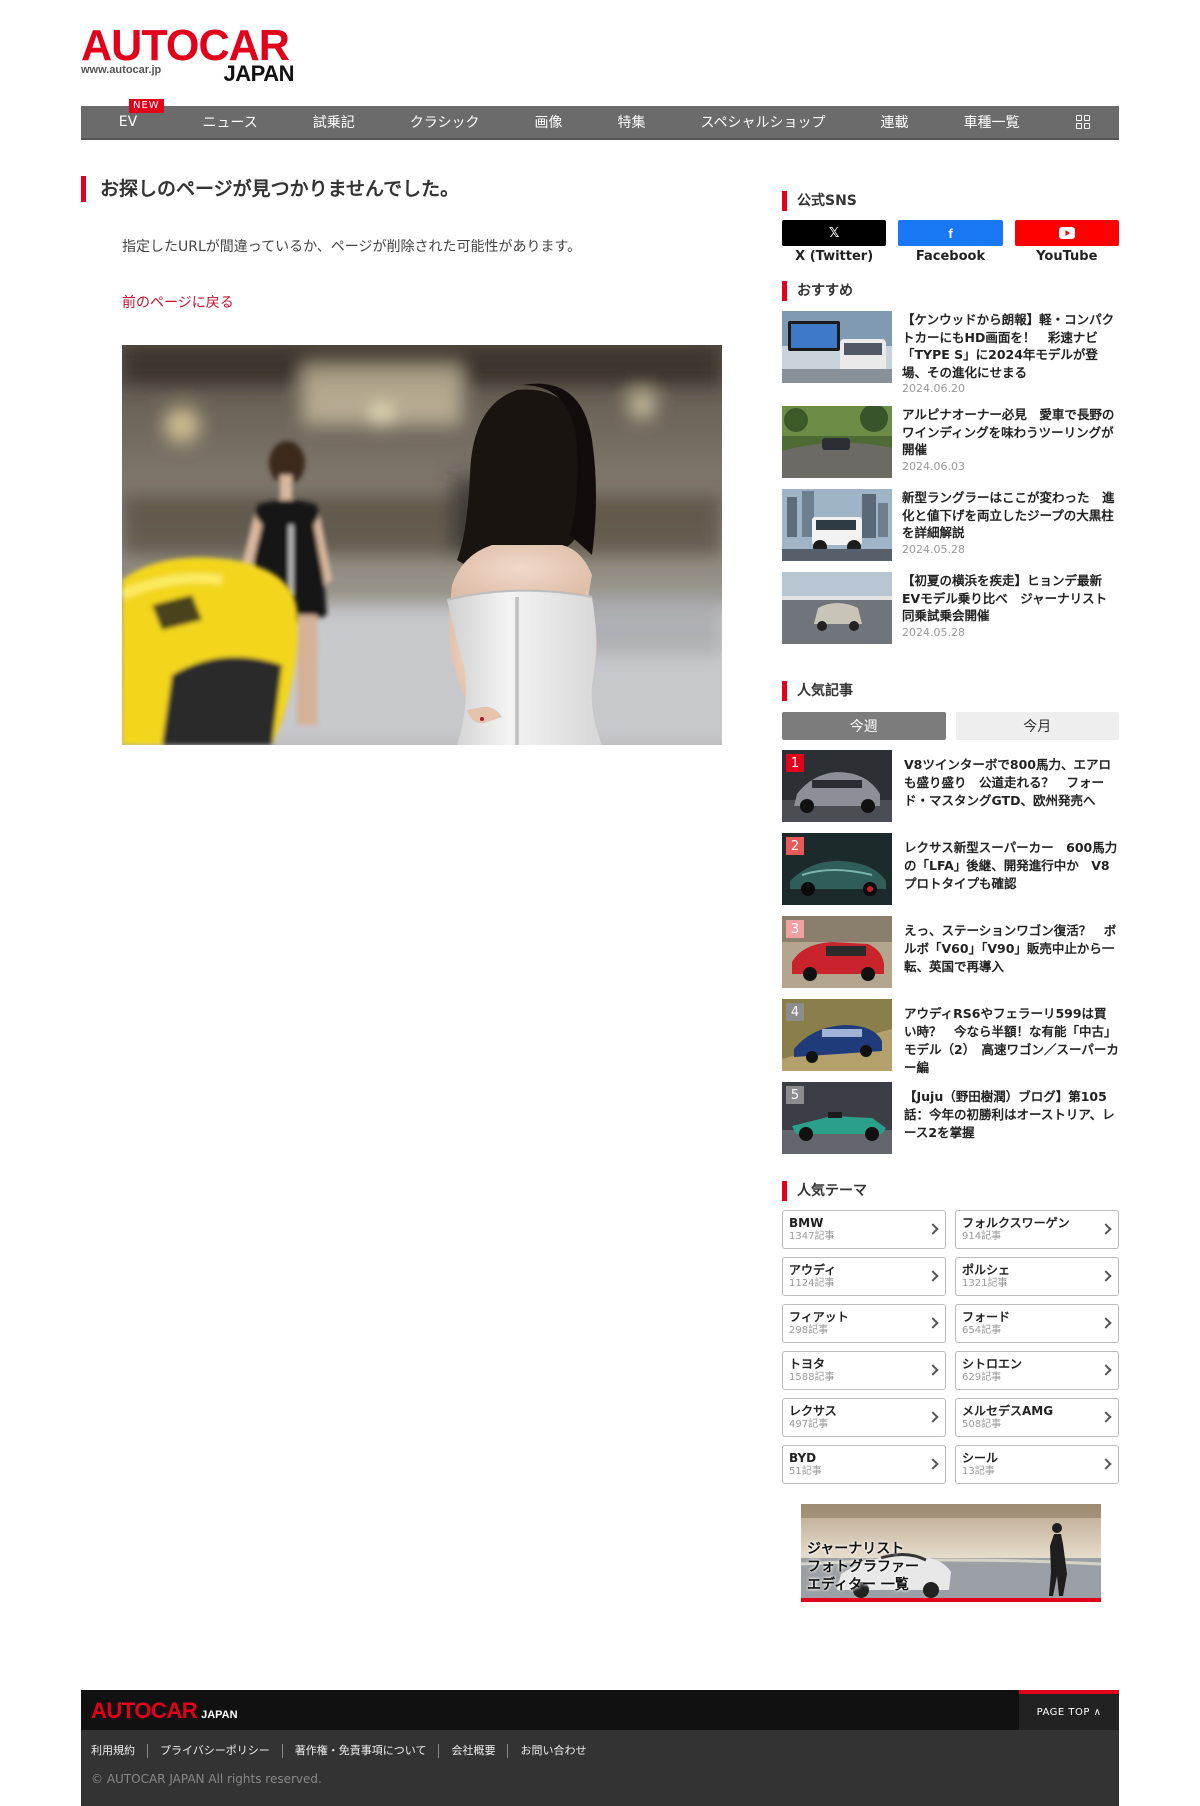  I want to click on theme-item: フィアット 298記事, so click(864, 1323).